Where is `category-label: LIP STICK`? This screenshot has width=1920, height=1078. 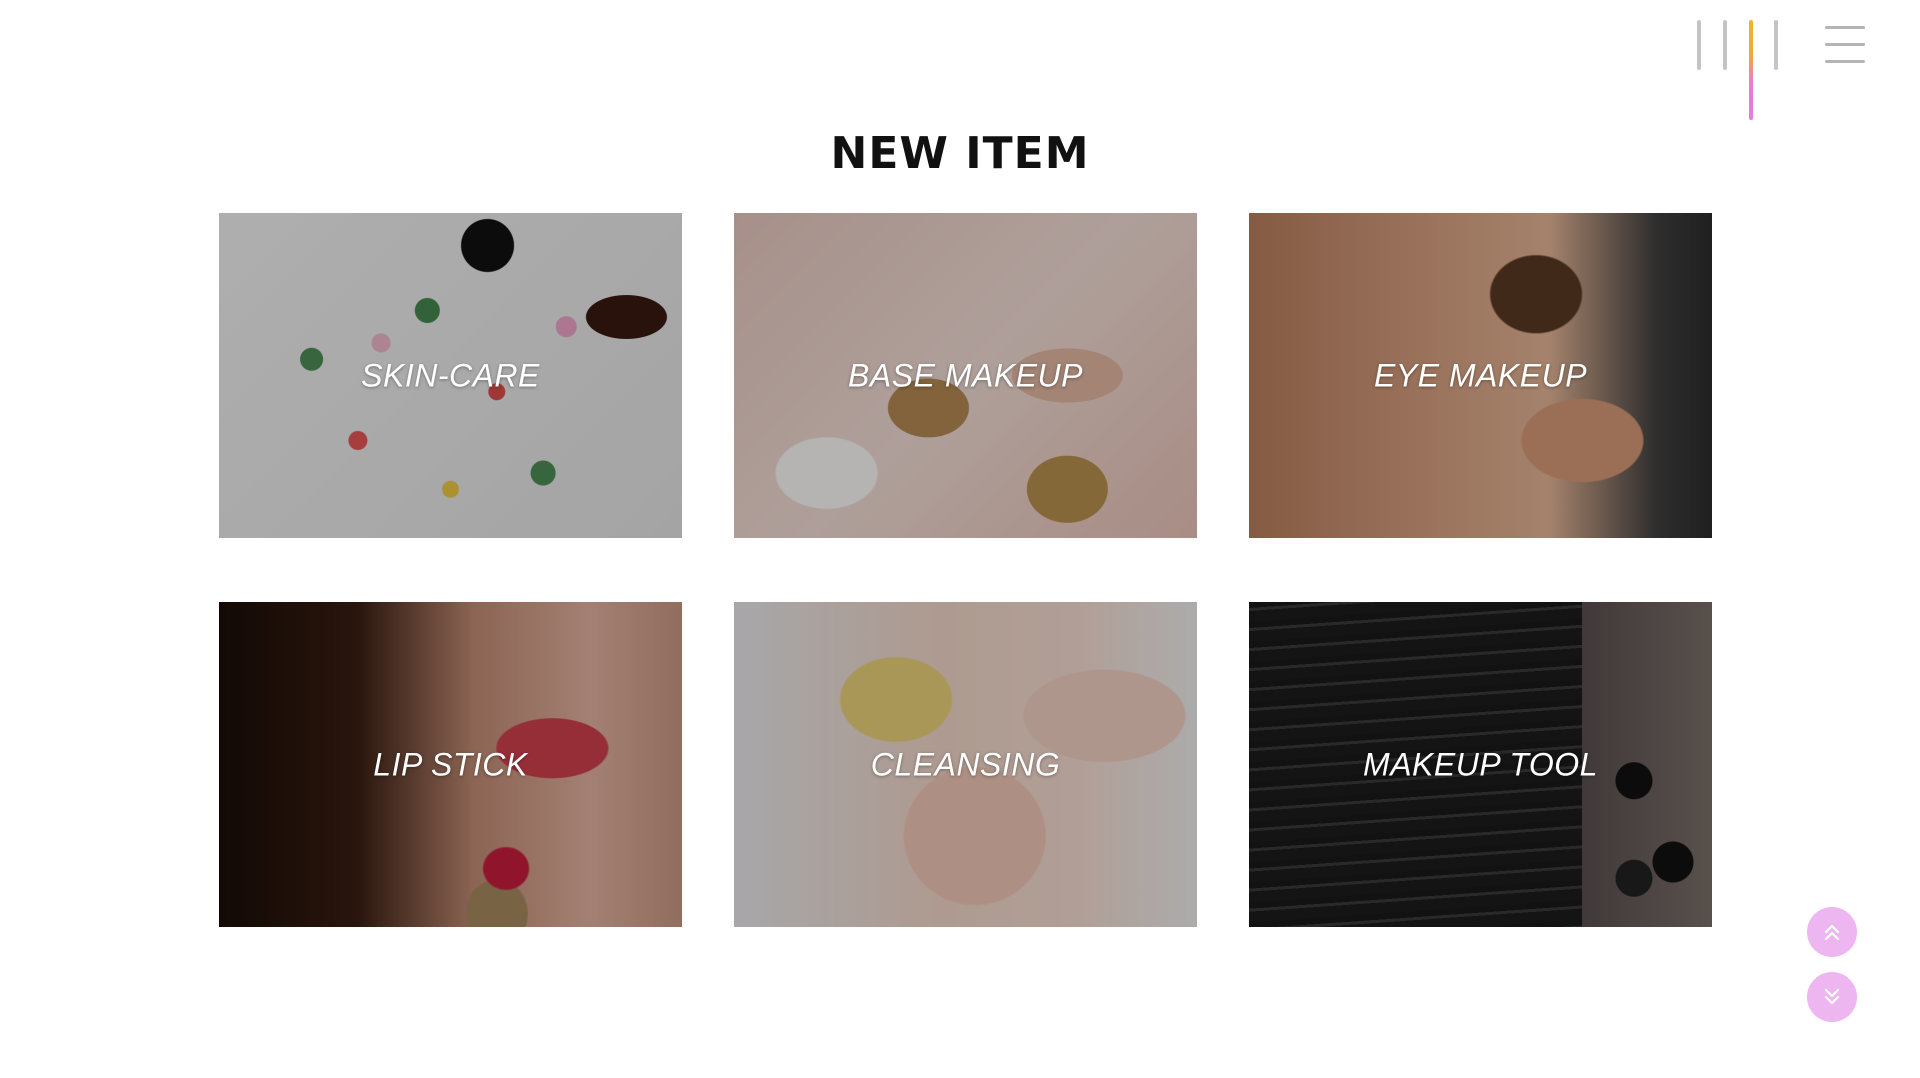 category-label: LIP STICK is located at coordinates (450, 764).